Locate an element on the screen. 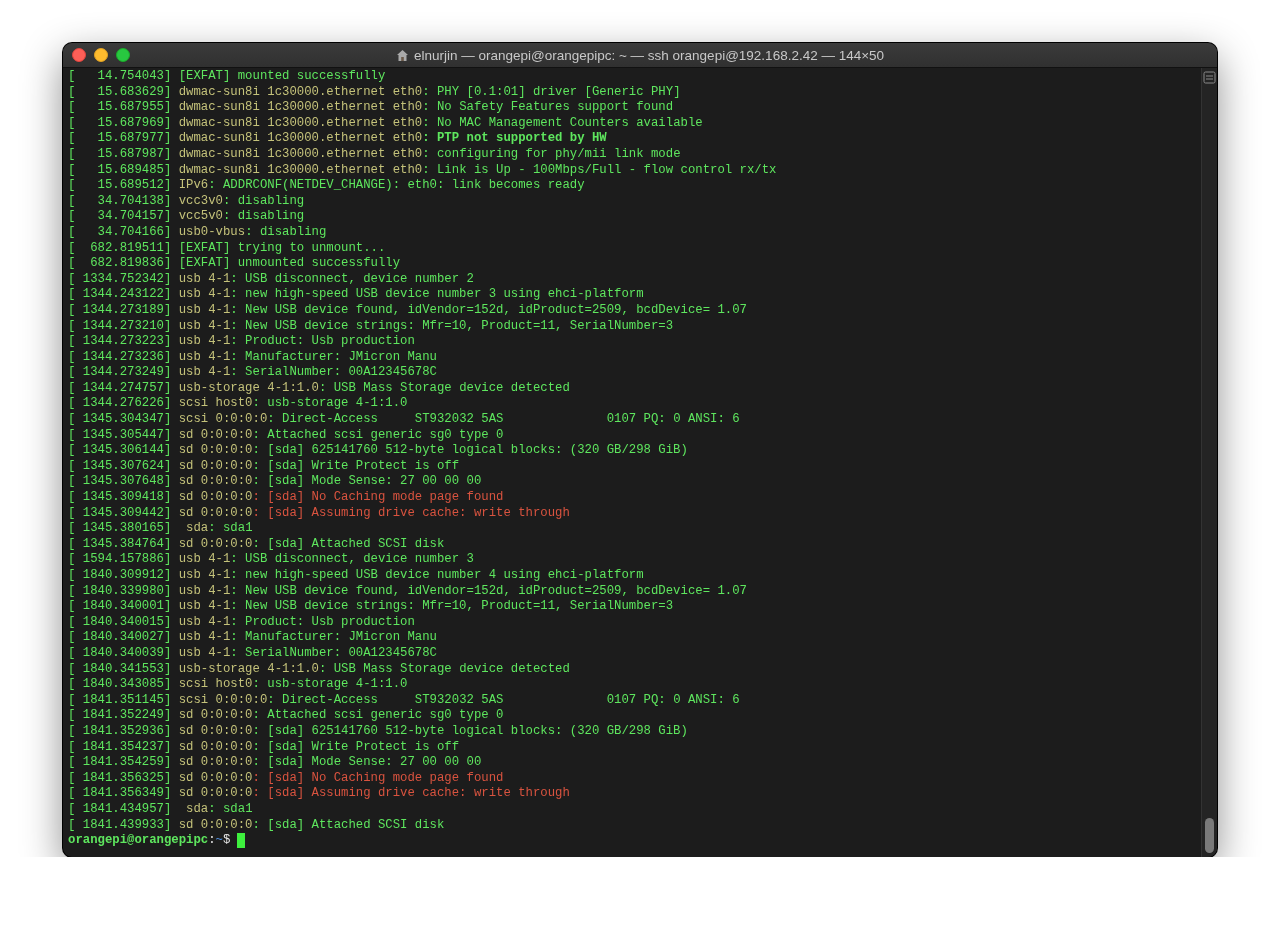  log-line: [ 15.687955] dwmac-sun8i 1c30000.ethernet eth0: No Safety Features support found is located at coordinates (371, 108).